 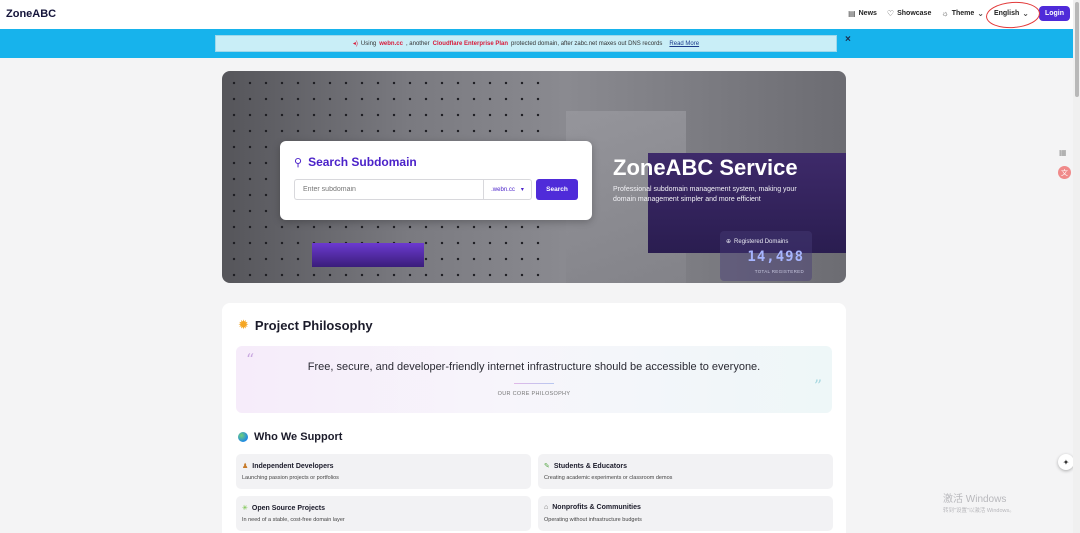 I want to click on sparkle-assistant-icon: ✦, so click(x=1066, y=462).